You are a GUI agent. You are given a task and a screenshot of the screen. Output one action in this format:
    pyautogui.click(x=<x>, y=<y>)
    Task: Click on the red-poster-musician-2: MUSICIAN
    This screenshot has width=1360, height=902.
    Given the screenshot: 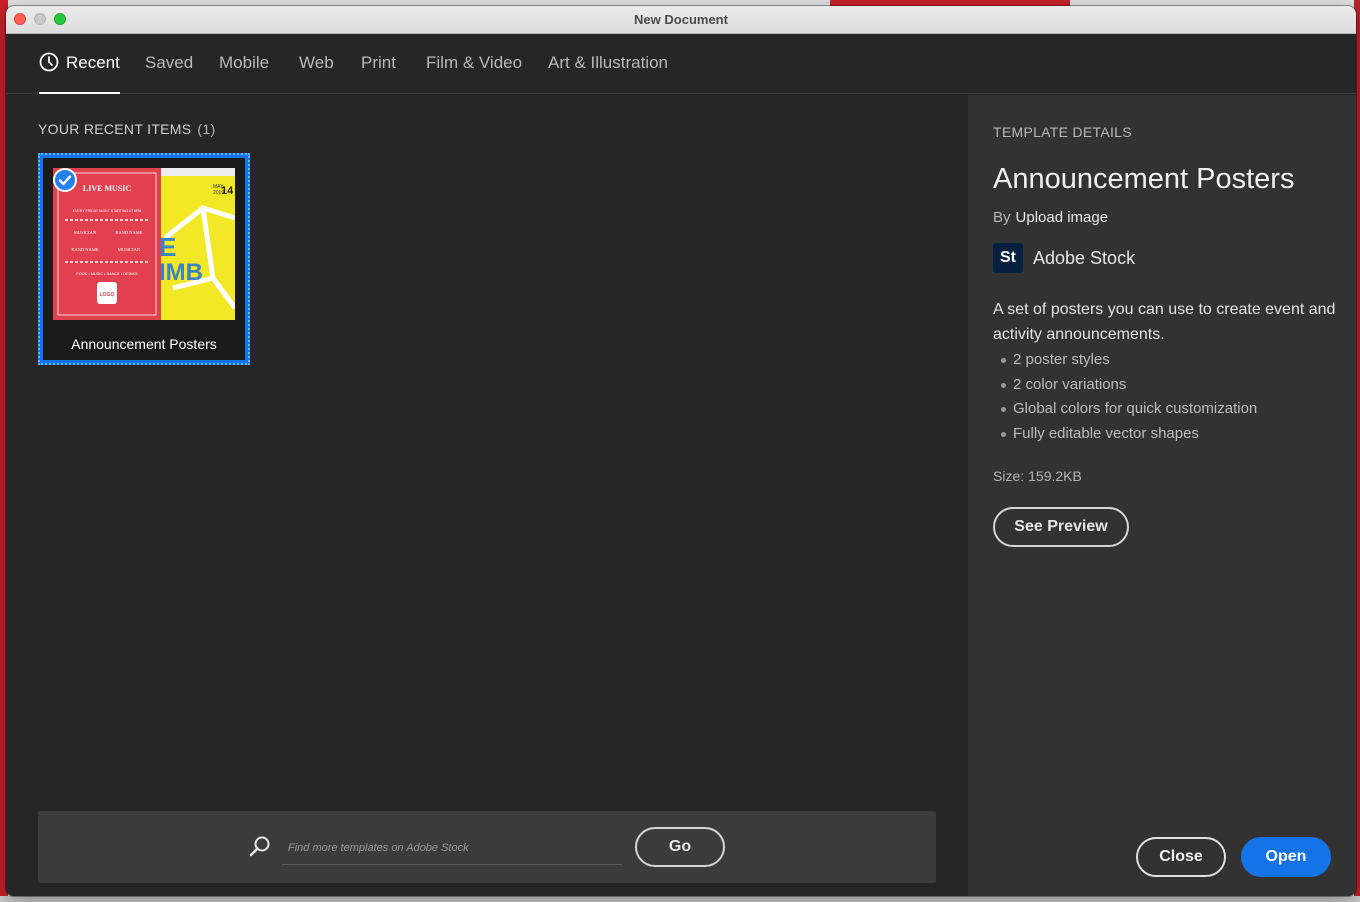 What is the action you would take?
    pyautogui.click(x=129, y=249)
    